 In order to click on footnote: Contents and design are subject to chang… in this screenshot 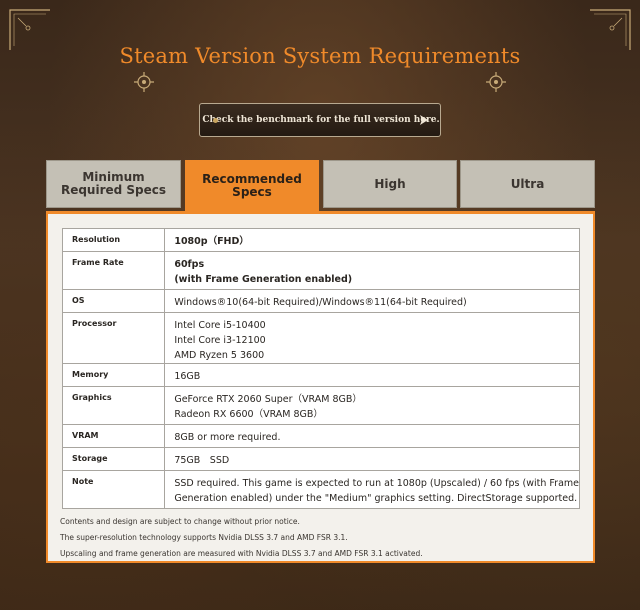, I will do `click(180, 521)`.